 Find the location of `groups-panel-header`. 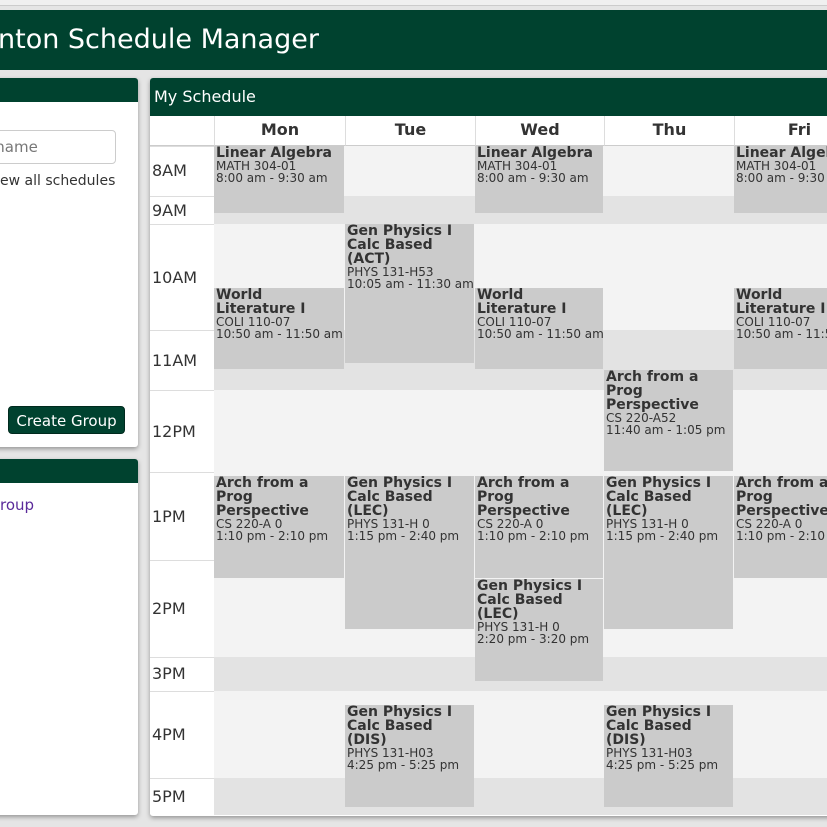

groups-panel-header is located at coordinates (69, 471).